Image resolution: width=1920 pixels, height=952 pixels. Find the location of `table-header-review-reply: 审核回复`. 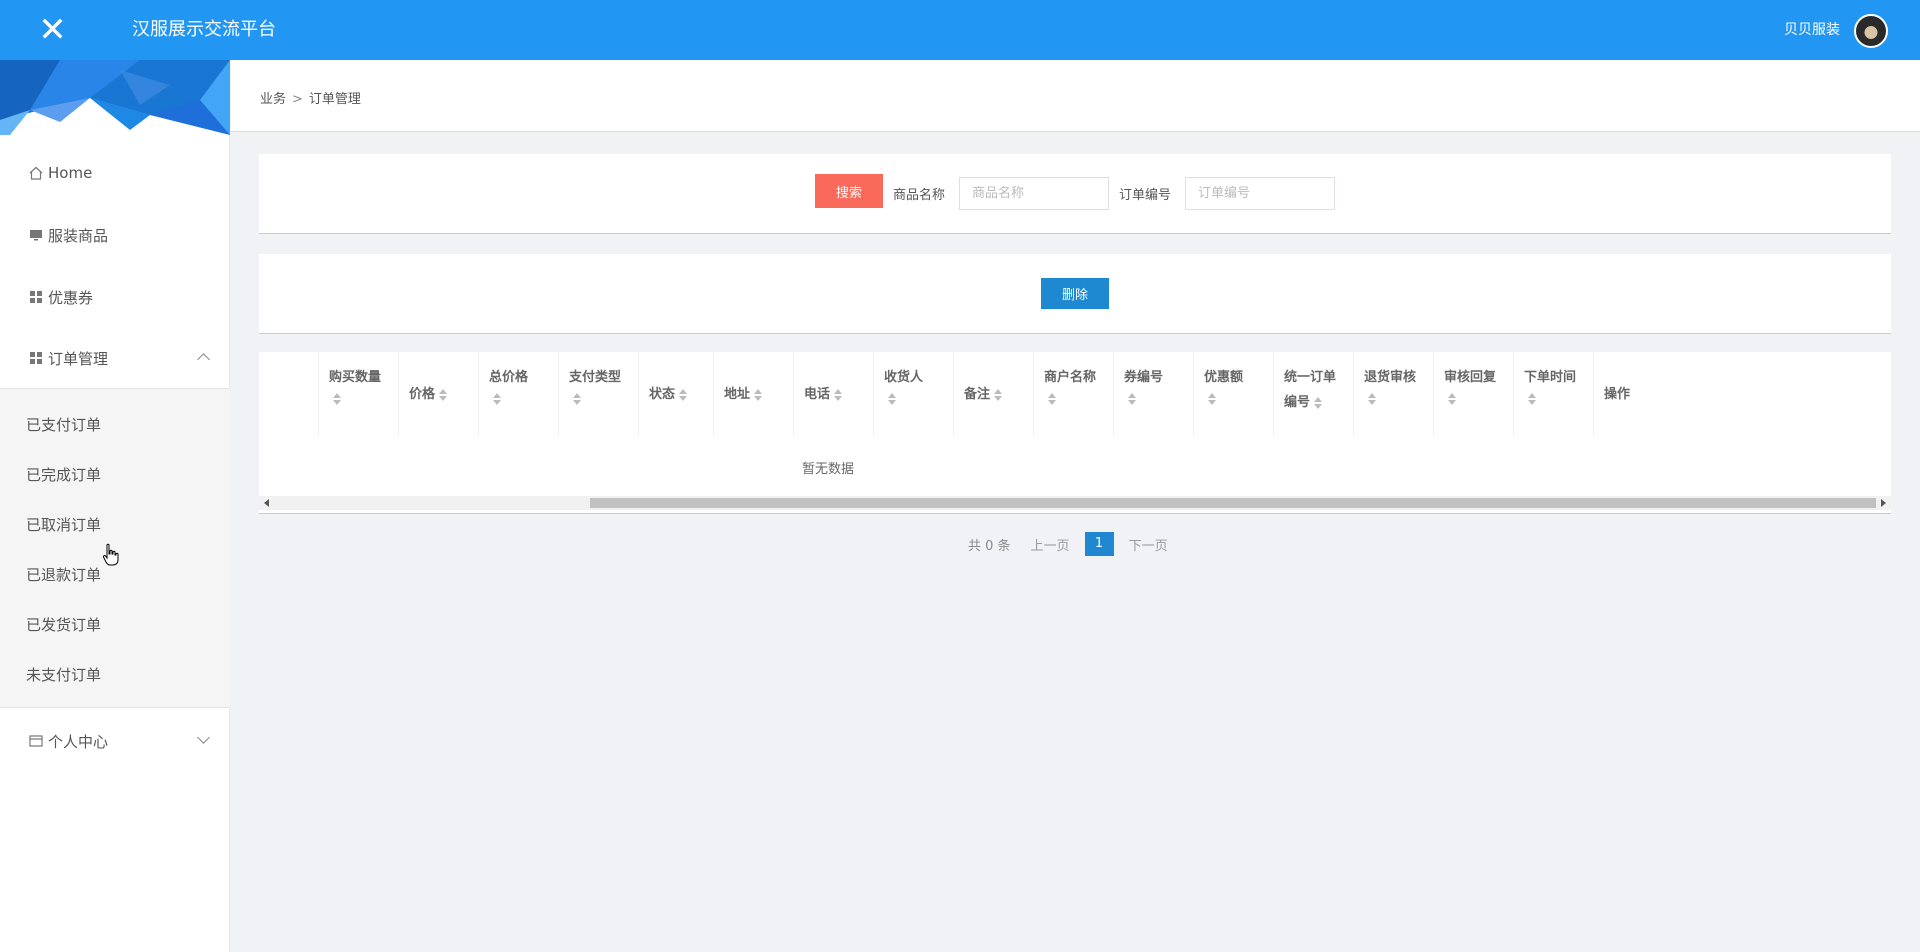

table-header-review-reply: 审核回复 is located at coordinates (1474, 394).